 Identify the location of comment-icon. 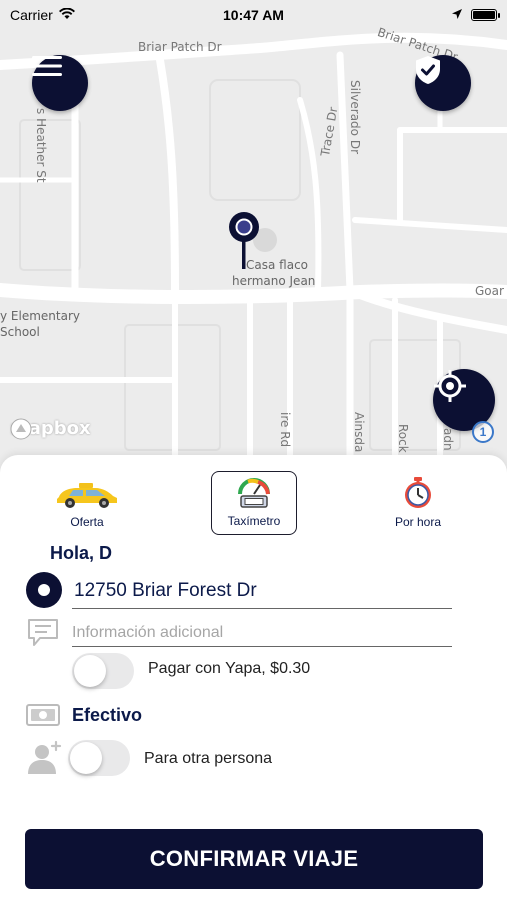
(43, 632).